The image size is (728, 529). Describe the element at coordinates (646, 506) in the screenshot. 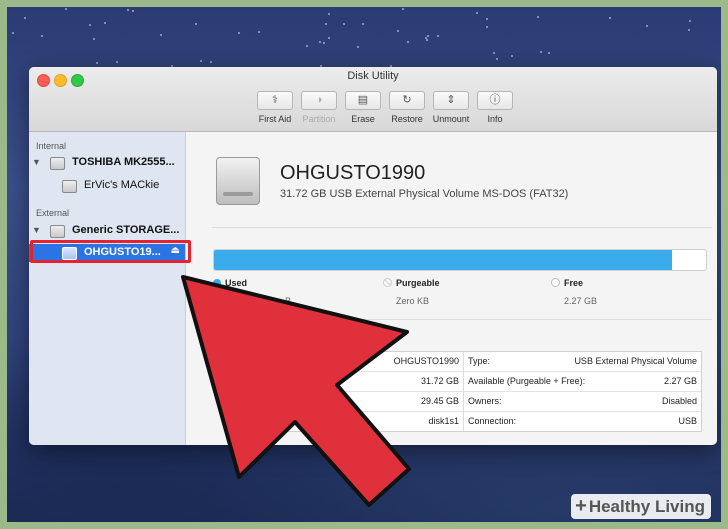

I see `watermark-text: Healthy Living` at that location.